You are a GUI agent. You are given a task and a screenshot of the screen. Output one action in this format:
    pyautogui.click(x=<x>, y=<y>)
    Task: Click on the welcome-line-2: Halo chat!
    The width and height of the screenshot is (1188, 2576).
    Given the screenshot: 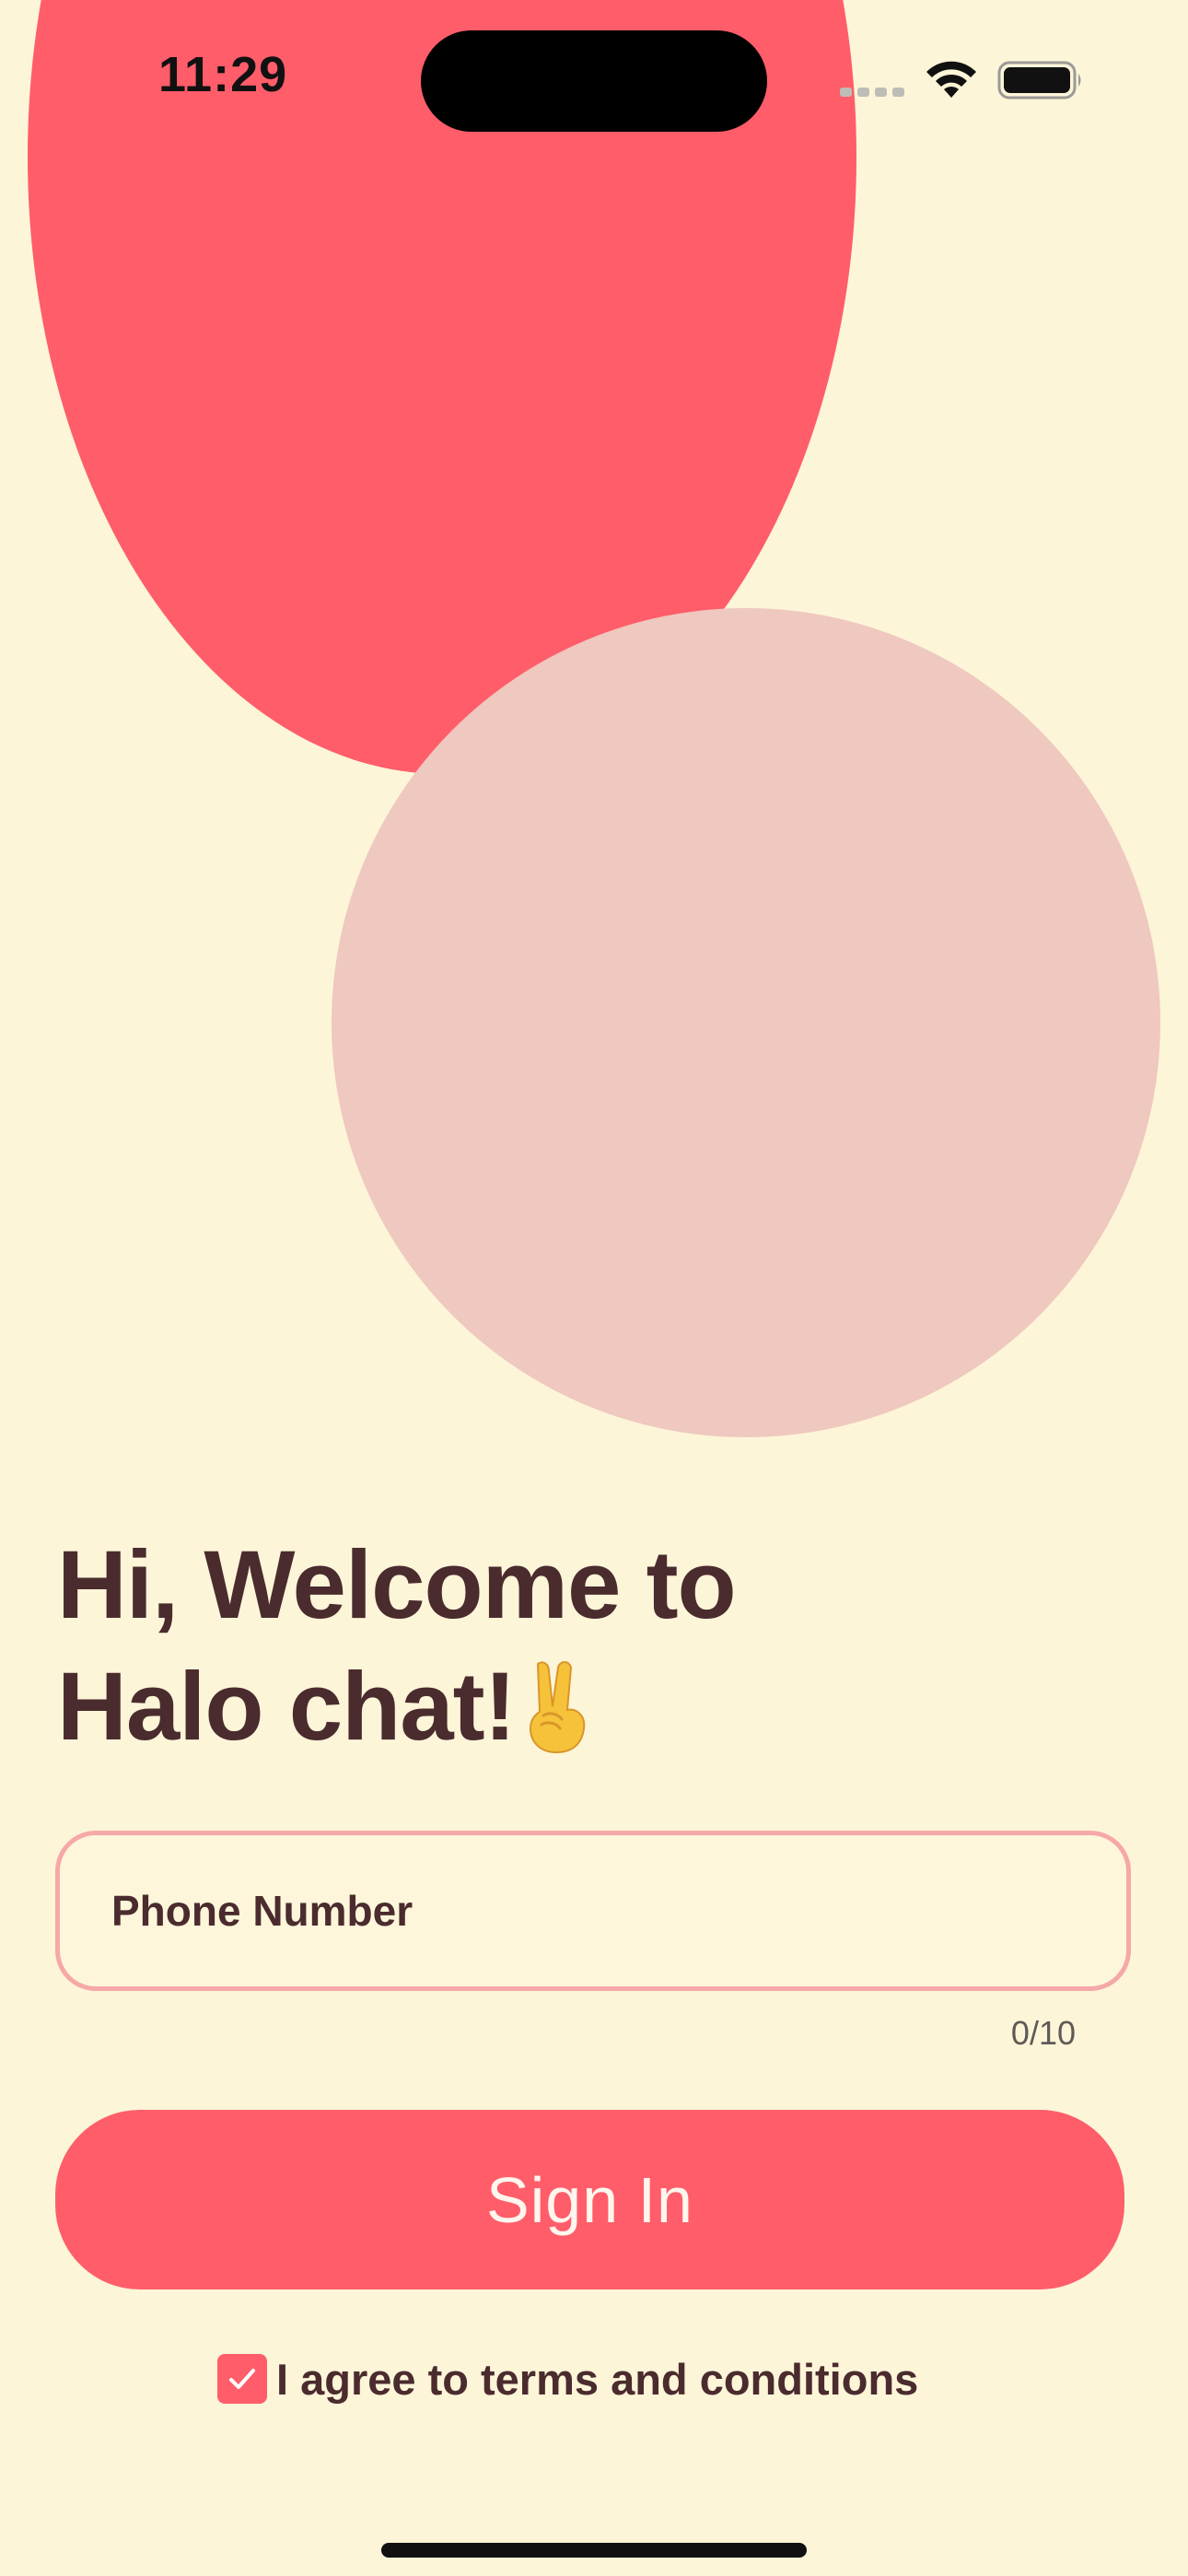 What is the action you would take?
    pyautogui.click(x=287, y=1707)
    